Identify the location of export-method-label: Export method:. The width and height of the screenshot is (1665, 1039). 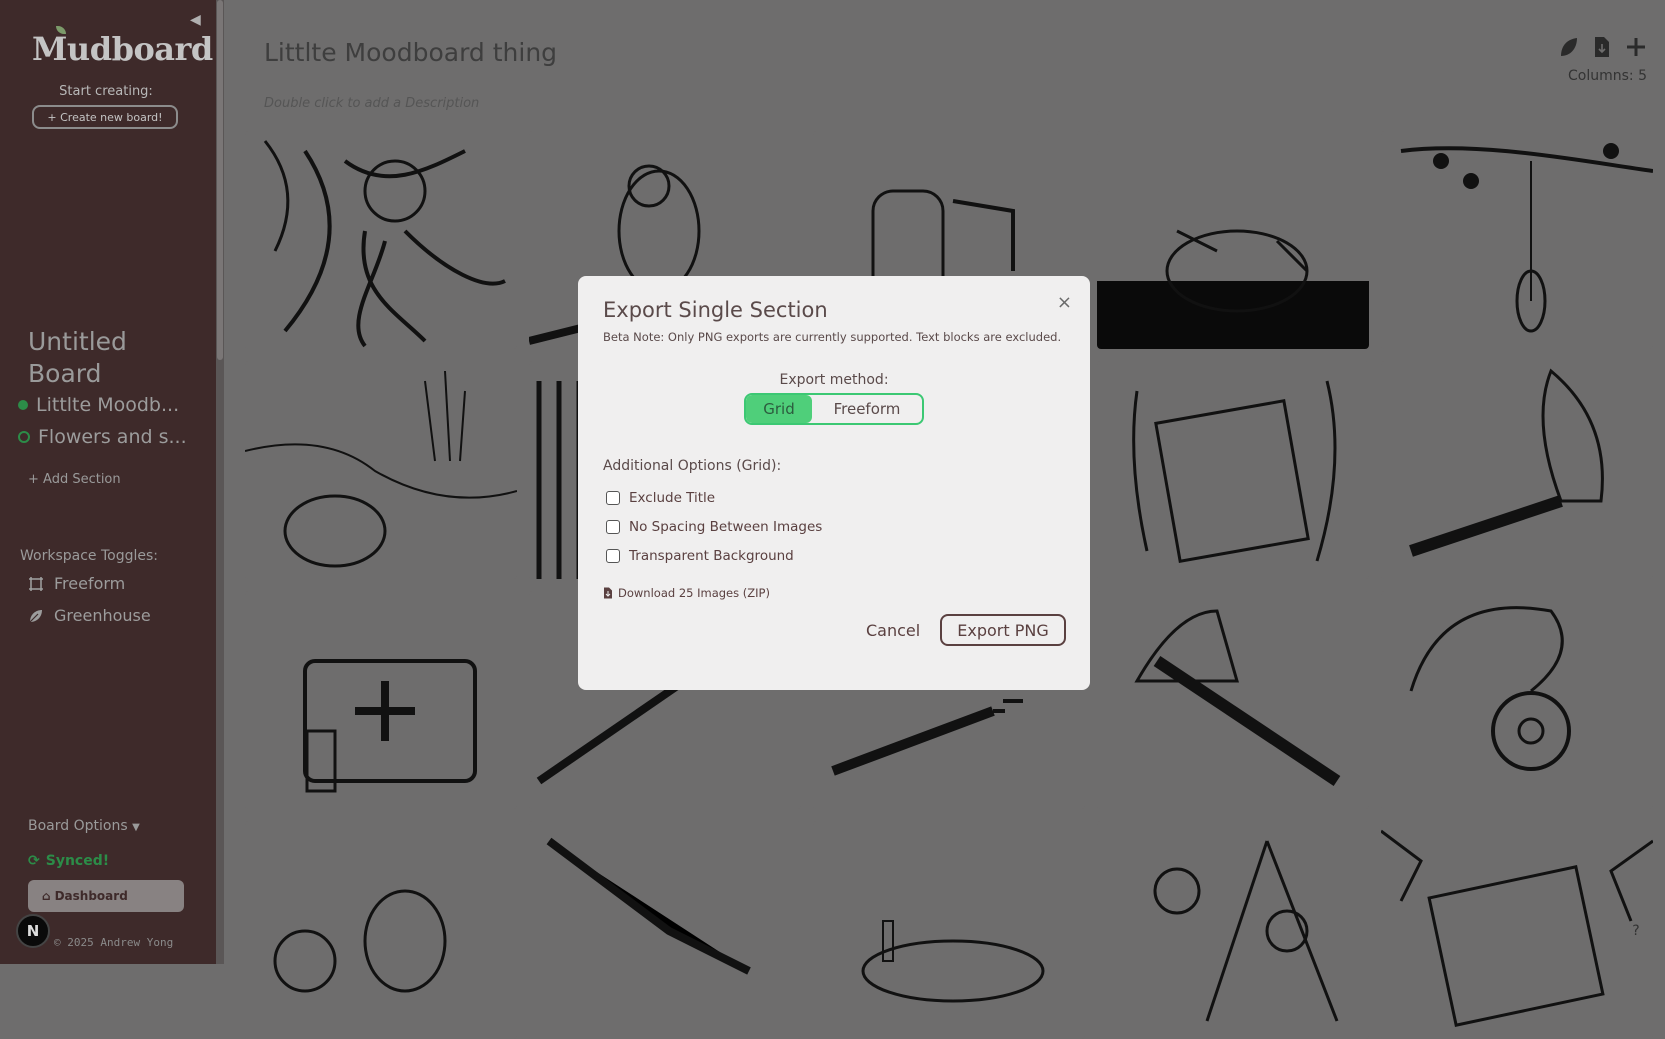
(834, 380).